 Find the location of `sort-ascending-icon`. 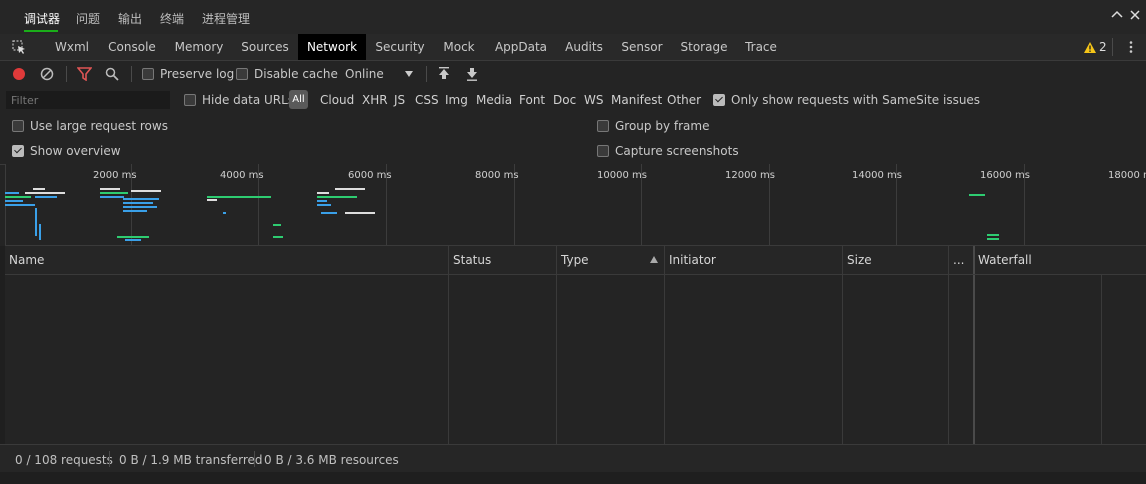

sort-ascending-icon is located at coordinates (654, 259).